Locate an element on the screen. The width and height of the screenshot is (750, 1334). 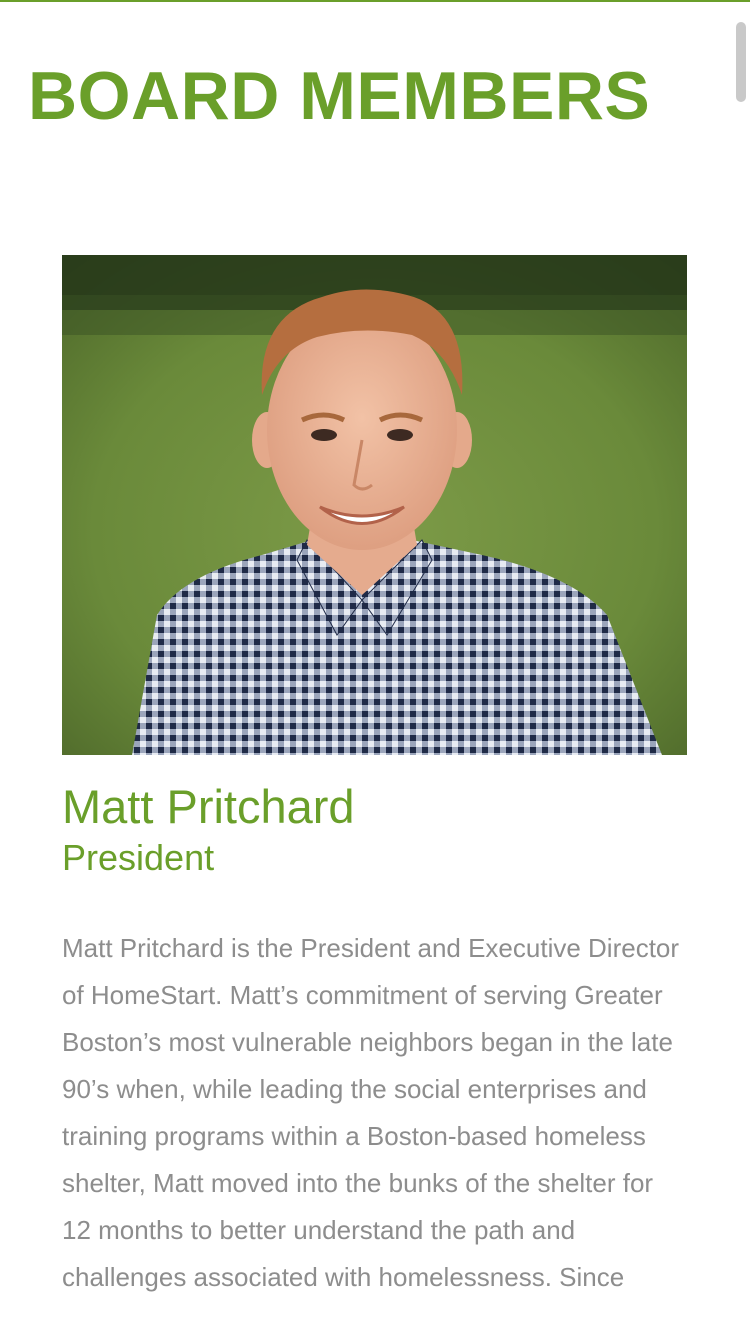
scrollbar-thumb is located at coordinates (741, 62).